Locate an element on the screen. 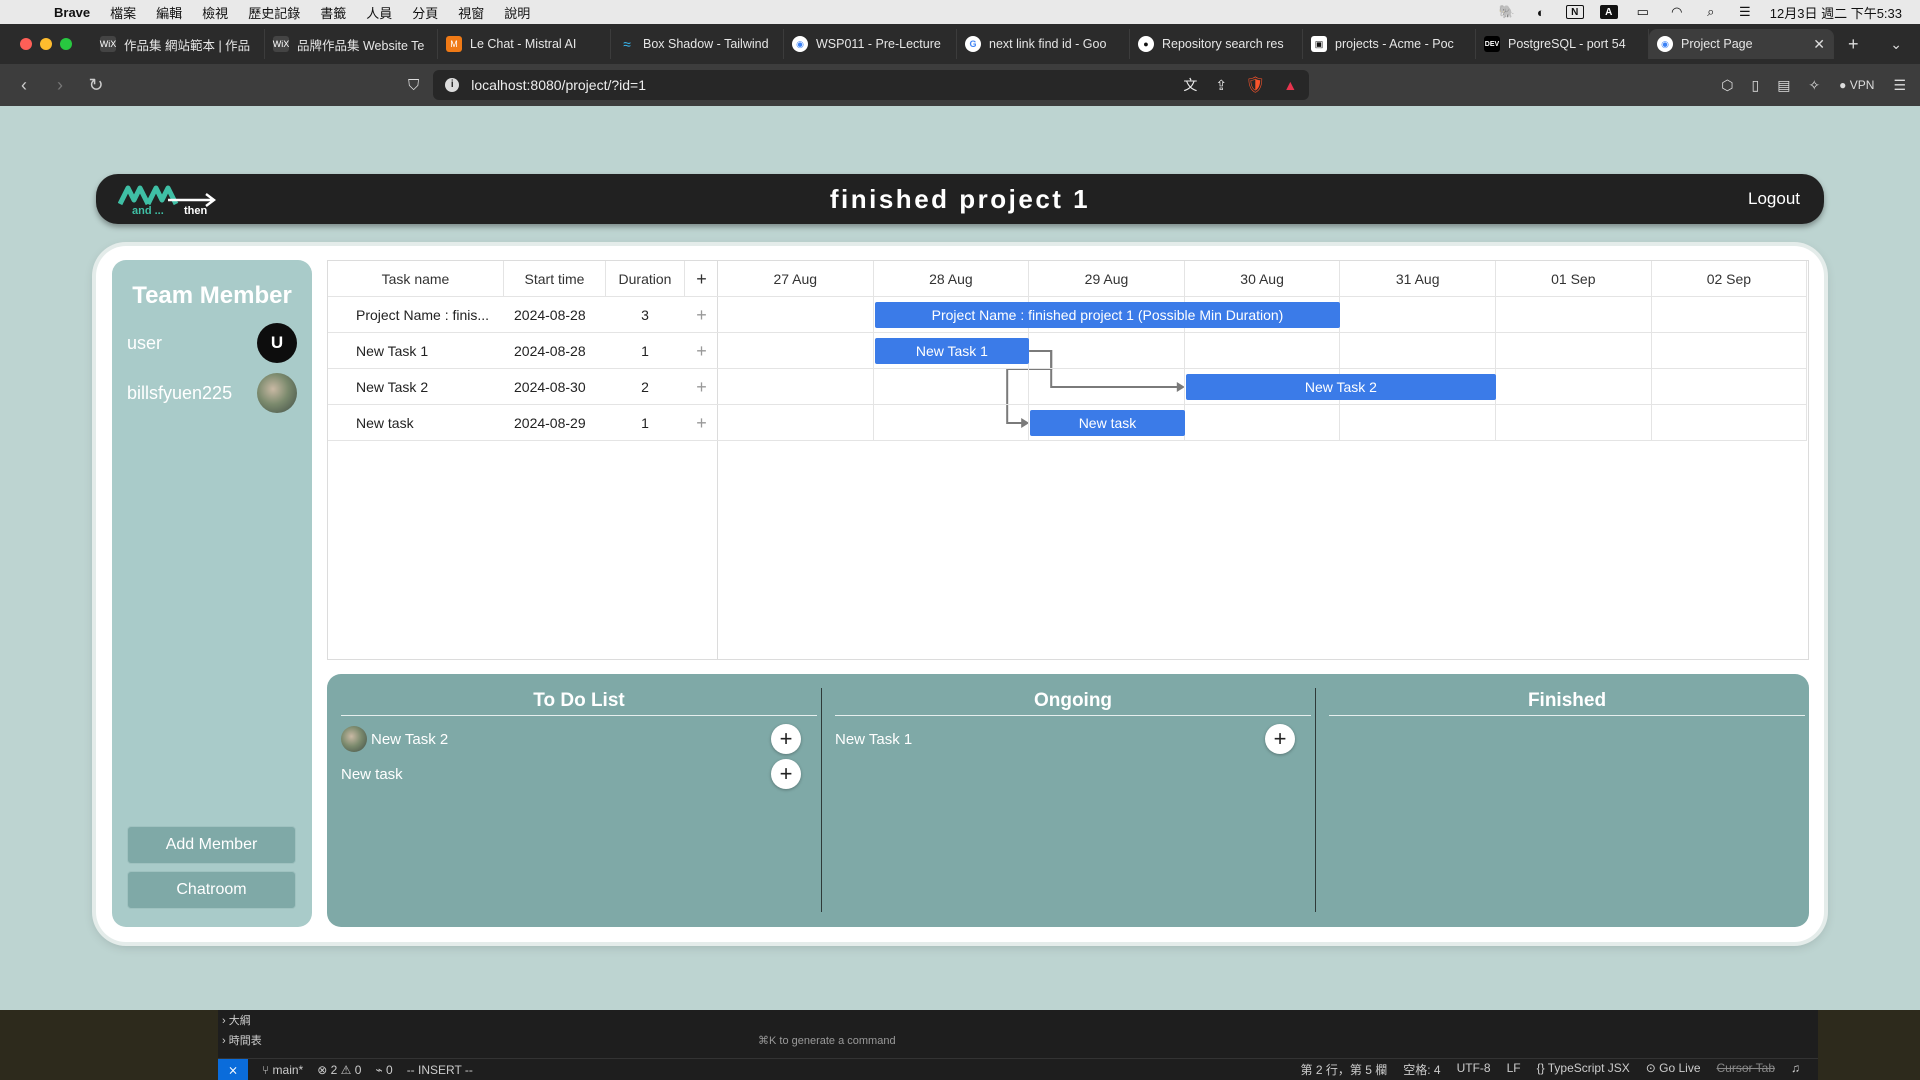 The image size is (1920, 1080). notion-icon: N is located at coordinates (1574, 12).